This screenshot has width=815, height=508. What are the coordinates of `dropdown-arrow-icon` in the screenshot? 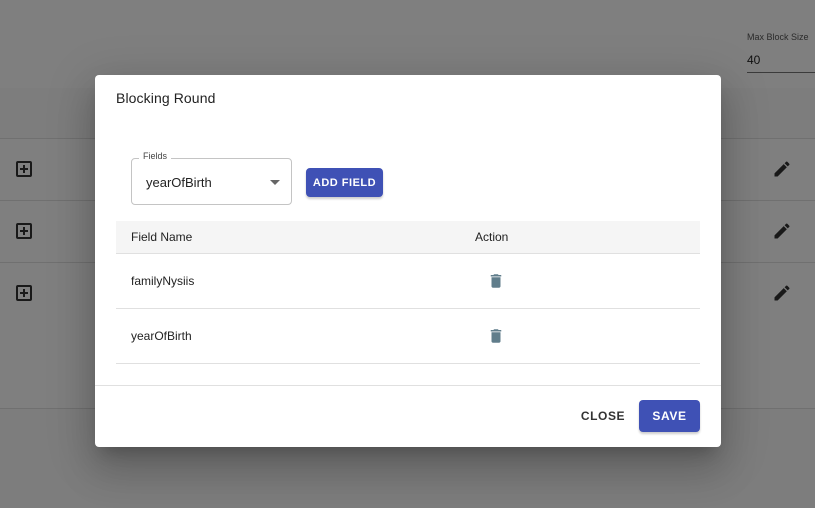 It's located at (275, 182).